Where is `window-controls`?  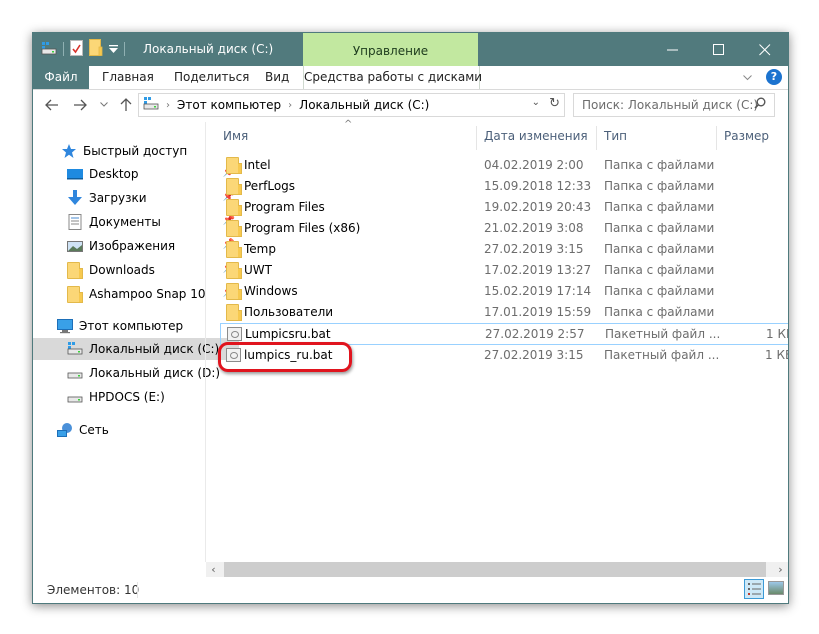 window-controls is located at coordinates (719, 49).